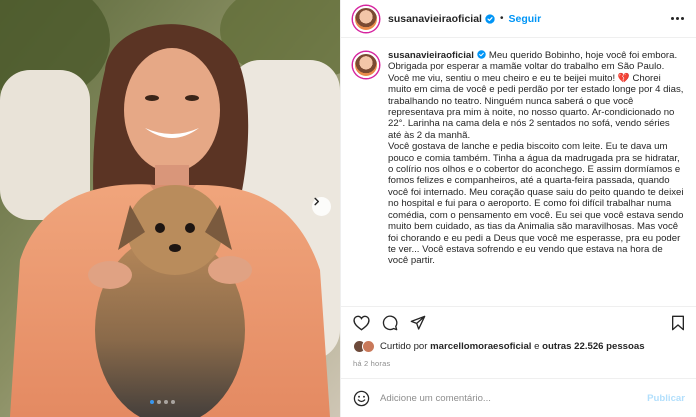 The height and width of the screenshot is (417, 696). What do you see at coordinates (321, 206) in the screenshot?
I see `carousel-next-button` at bounding box center [321, 206].